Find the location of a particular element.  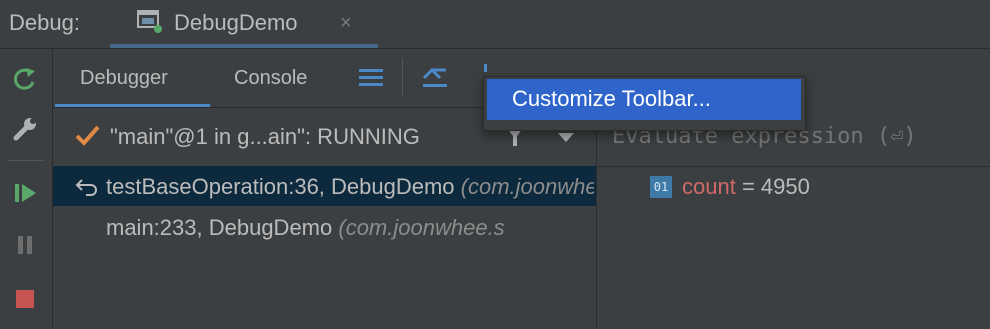

thread-label: "main"@1 in g...ain": RUNNING is located at coordinates (265, 136).